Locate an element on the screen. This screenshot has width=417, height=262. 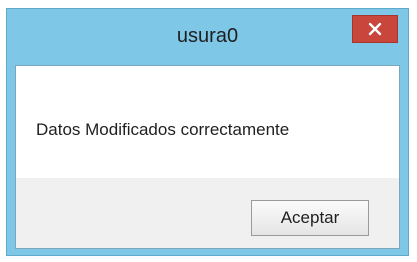
close-button is located at coordinates (375, 29).